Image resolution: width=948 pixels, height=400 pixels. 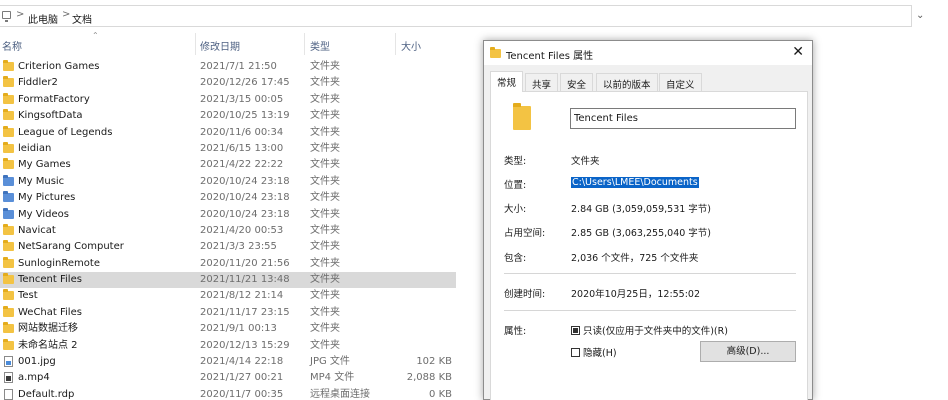 I want to click on list-item: 网站数据迁移 2021/9/1 00:13 文件夹, so click(x=228, y=329).